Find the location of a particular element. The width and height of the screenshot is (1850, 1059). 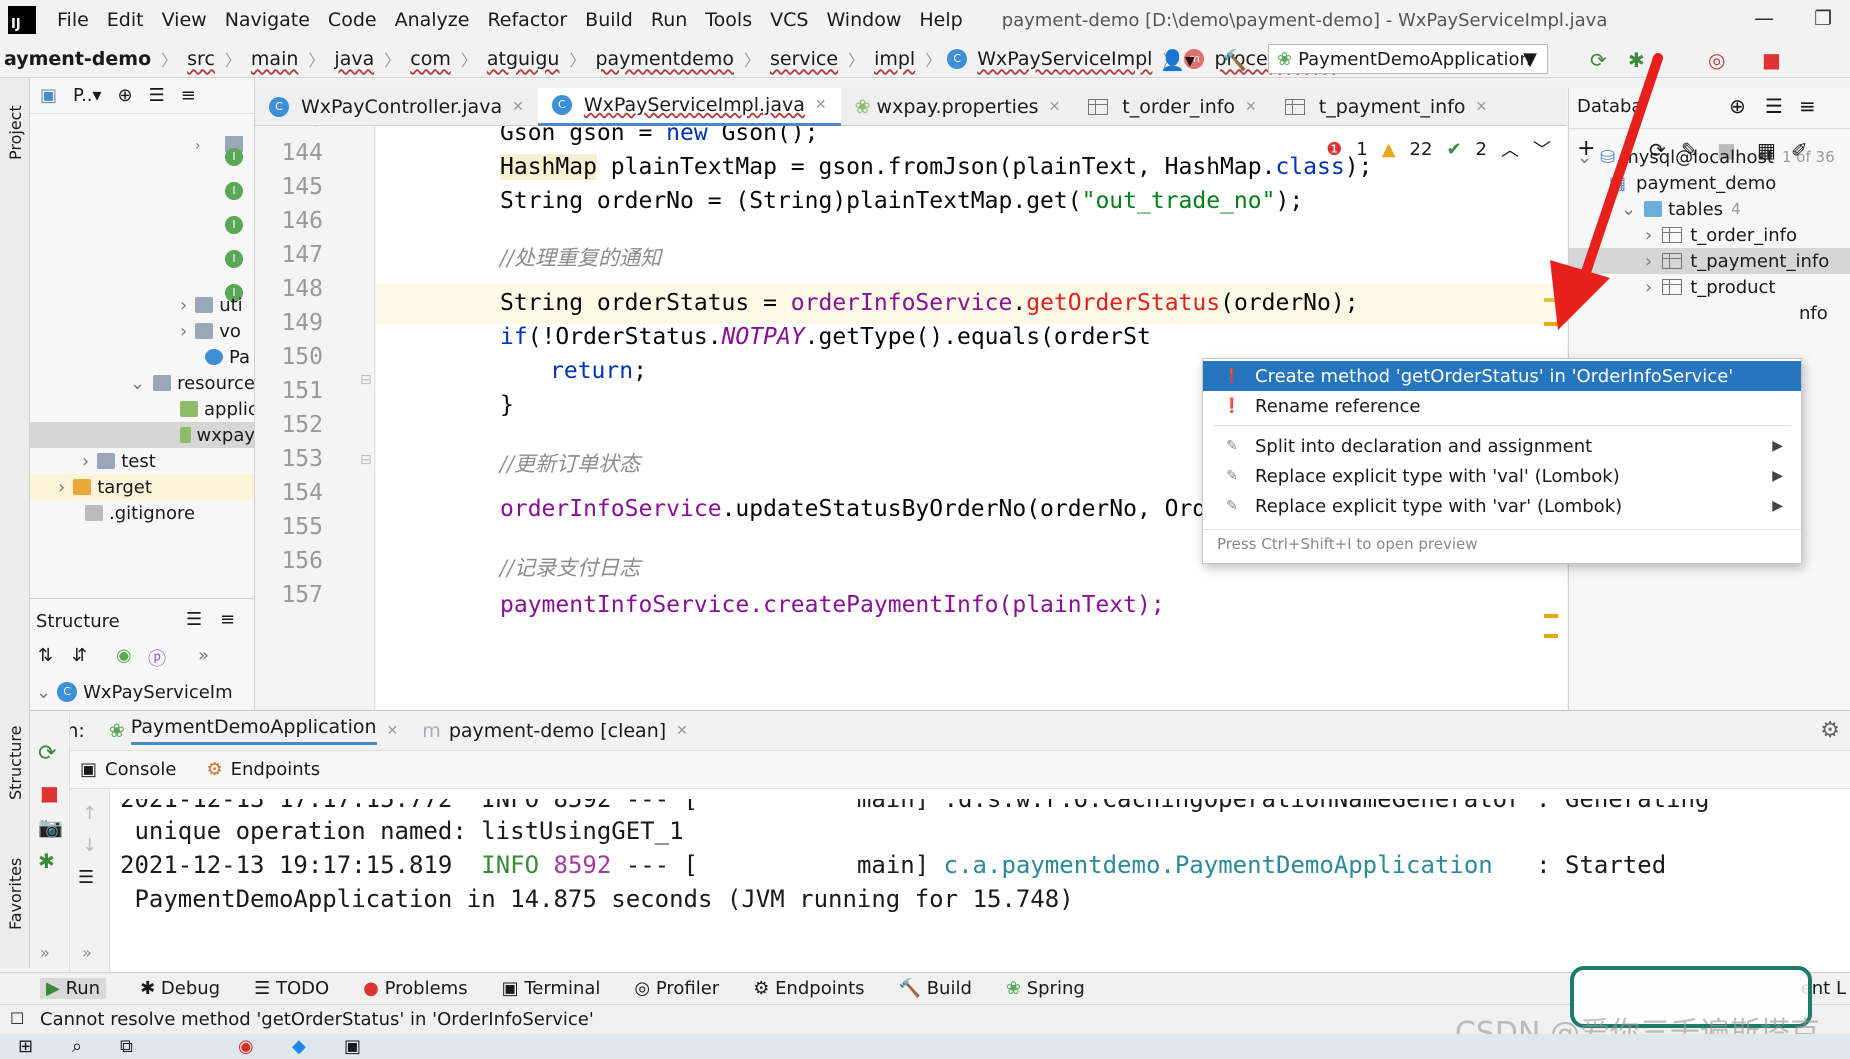

menu-file: File is located at coordinates (73, 20).